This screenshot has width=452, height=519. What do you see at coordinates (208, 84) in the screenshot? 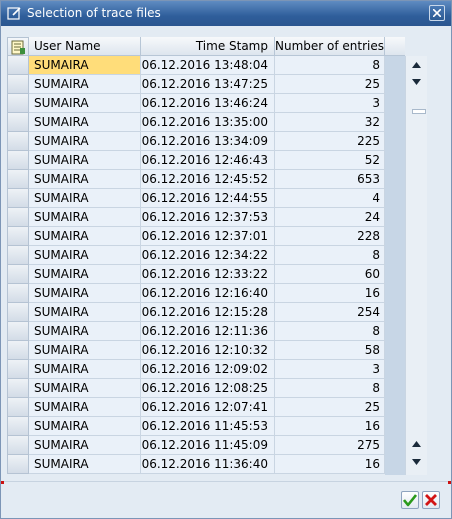
I see `cell-time-stamp: 06.12.2016 13:47:25` at bounding box center [208, 84].